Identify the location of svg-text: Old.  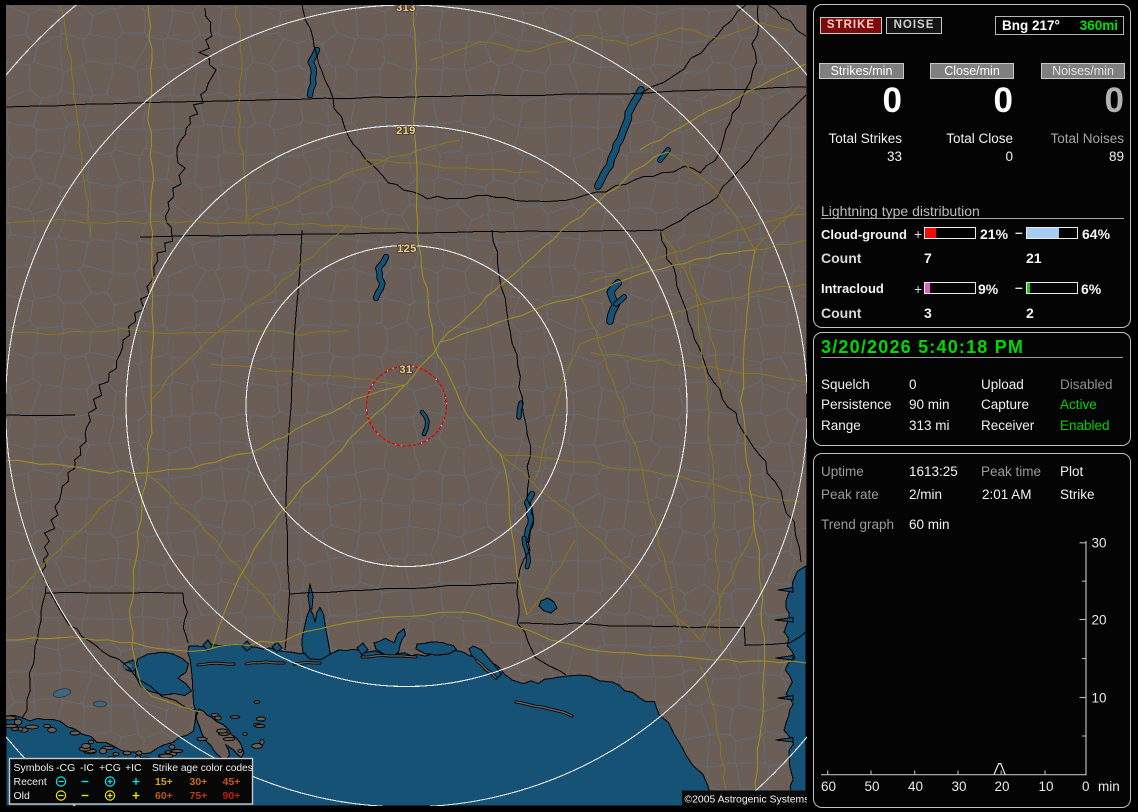
(22, 796).